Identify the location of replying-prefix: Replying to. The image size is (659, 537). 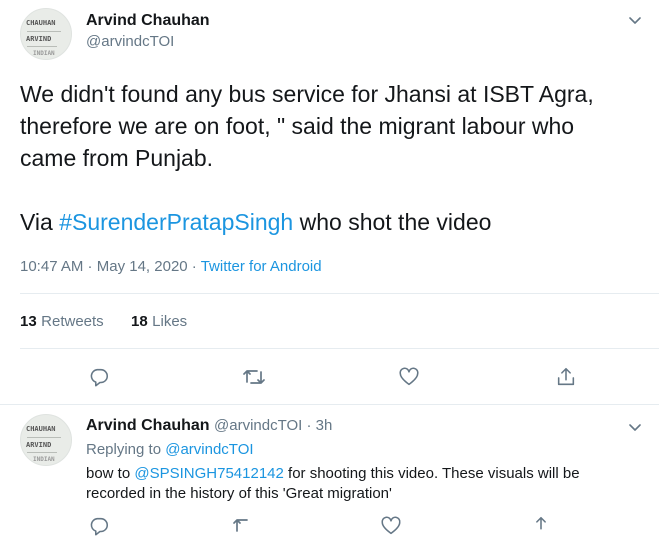
(126, 449).